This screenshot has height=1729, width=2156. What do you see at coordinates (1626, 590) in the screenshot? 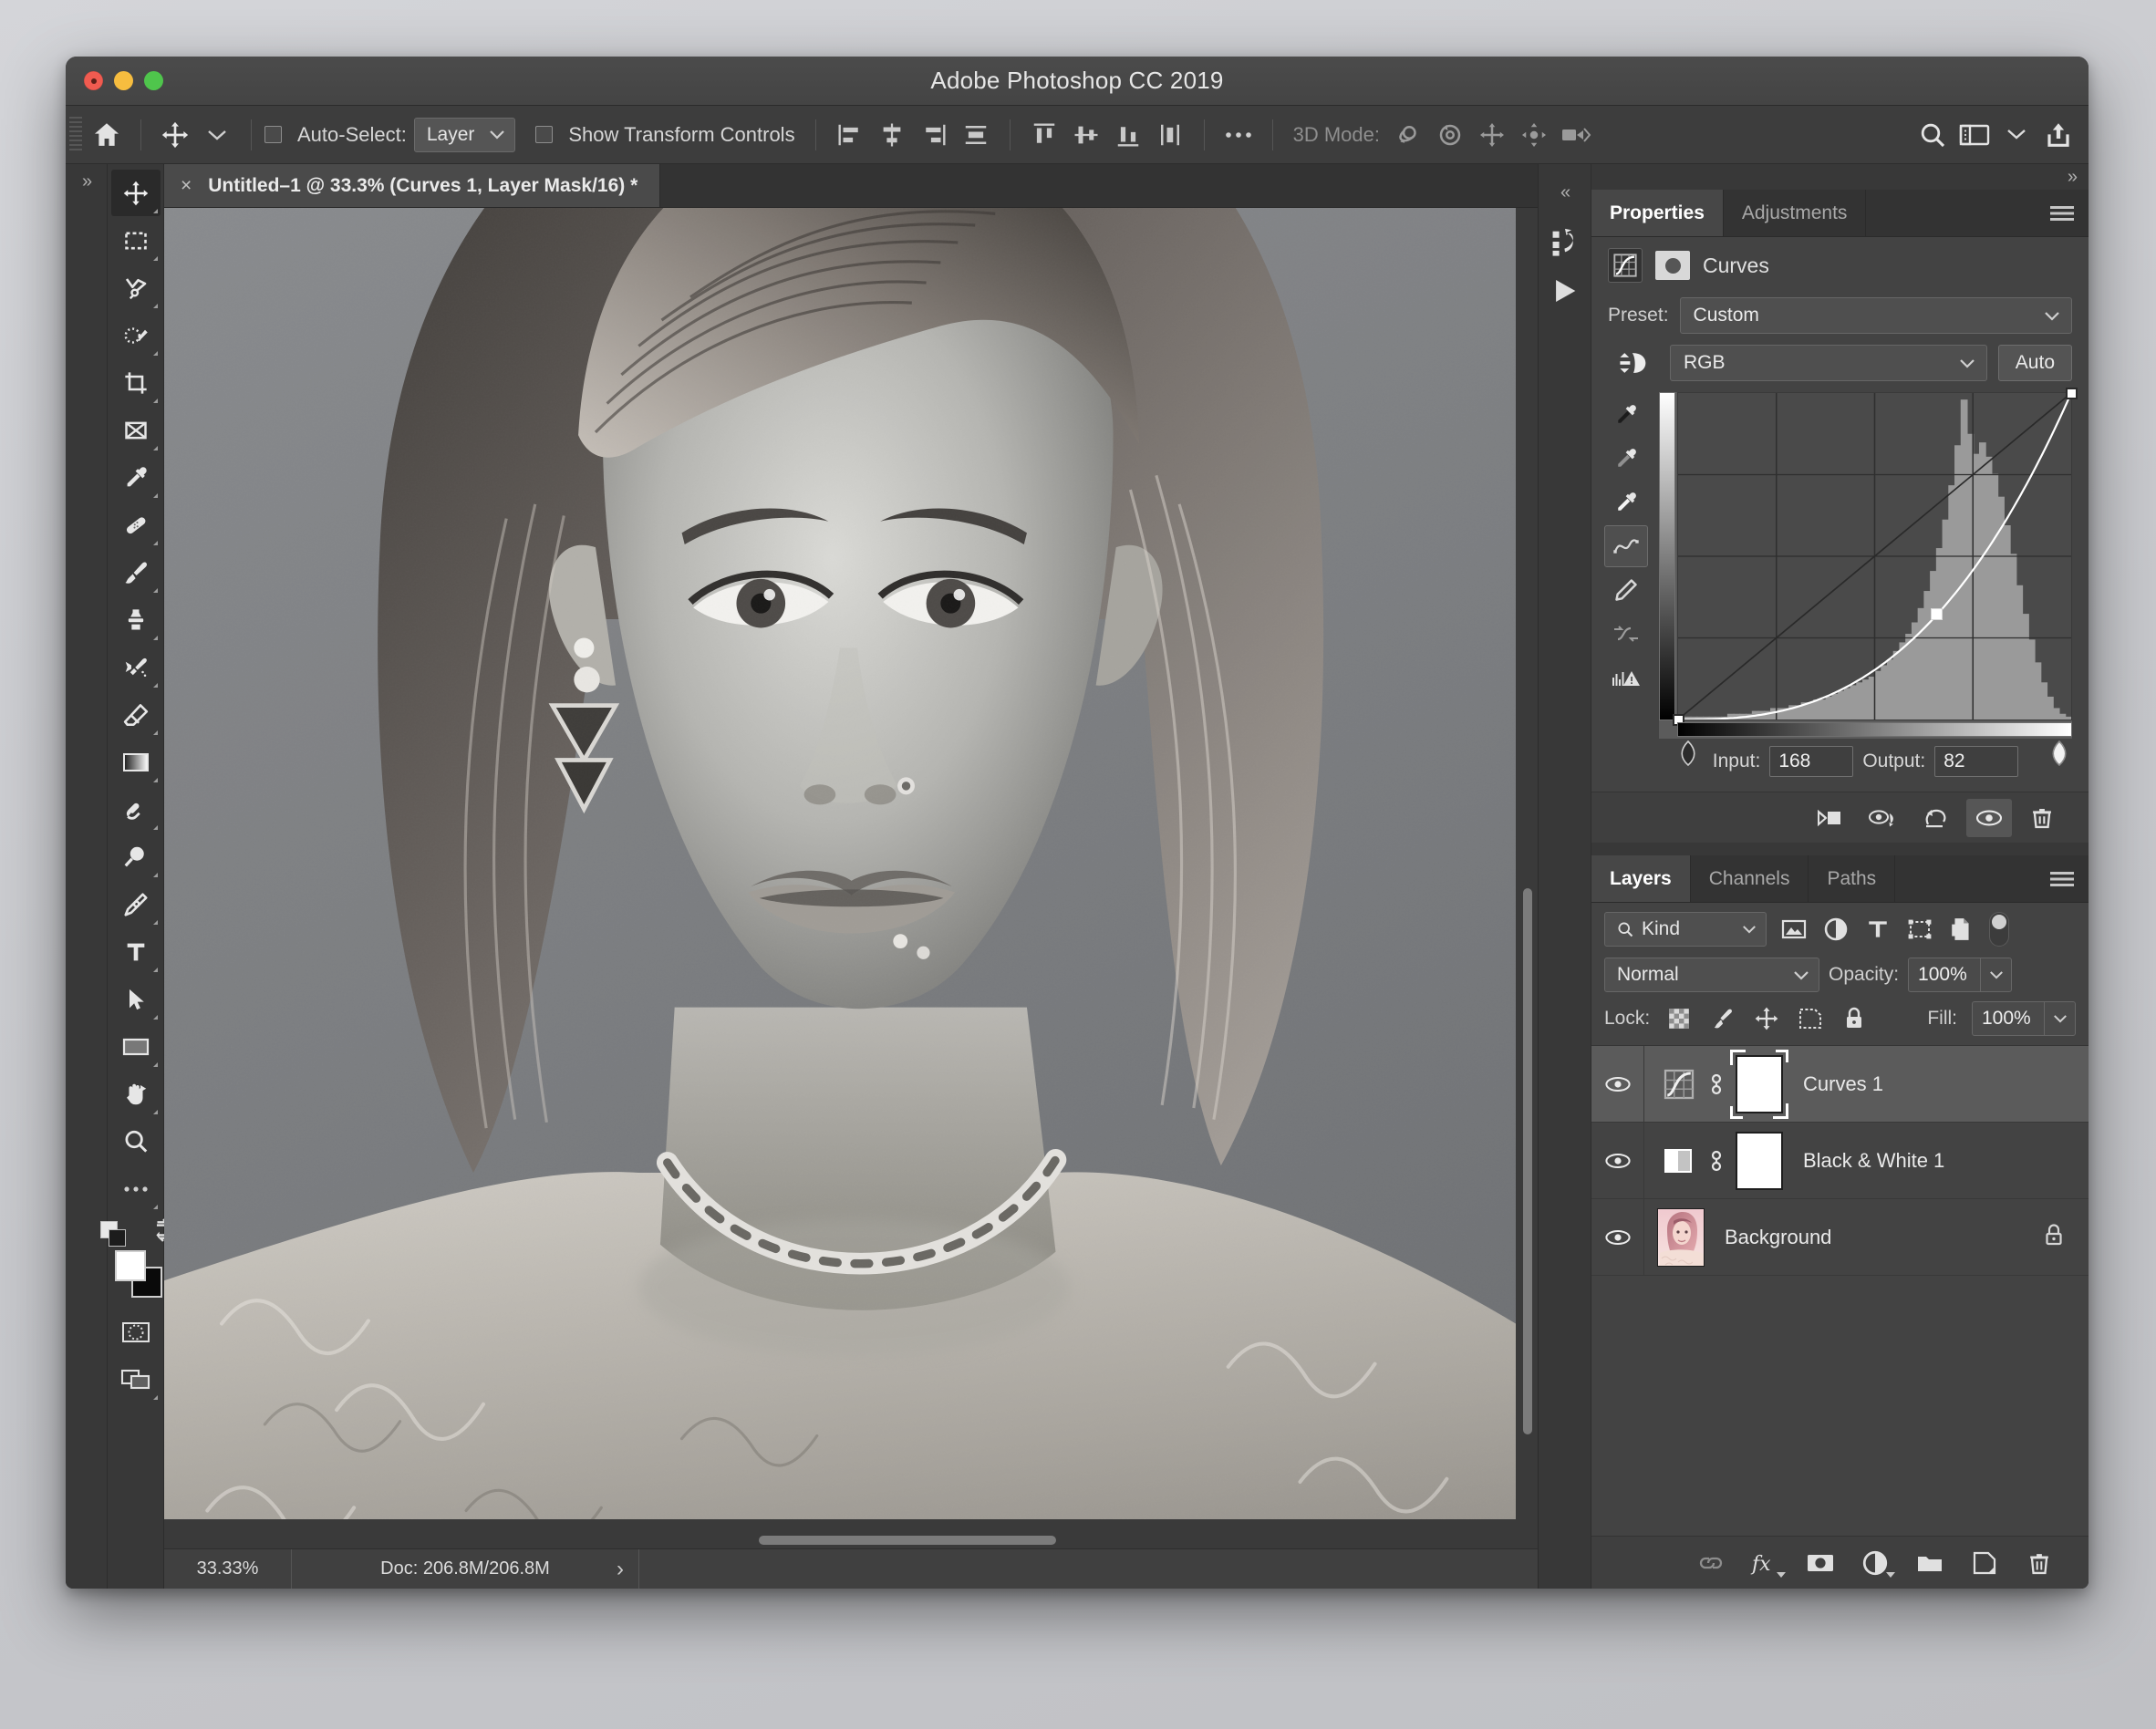
I see `pencil-draw-curve-icon` at bounding box center [1626, 590].